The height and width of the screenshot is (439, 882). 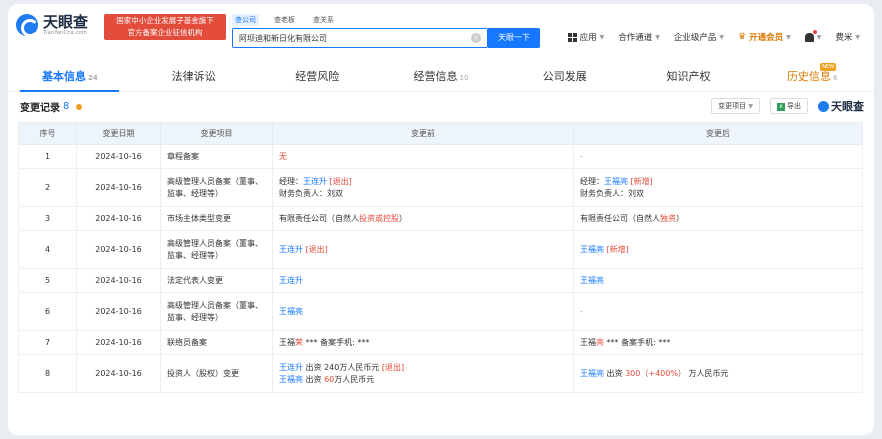 What do you see at coordinates (565, 76) in the screenshot?
I see `tab-development: 公司发展` at bounding box center [565, 76].